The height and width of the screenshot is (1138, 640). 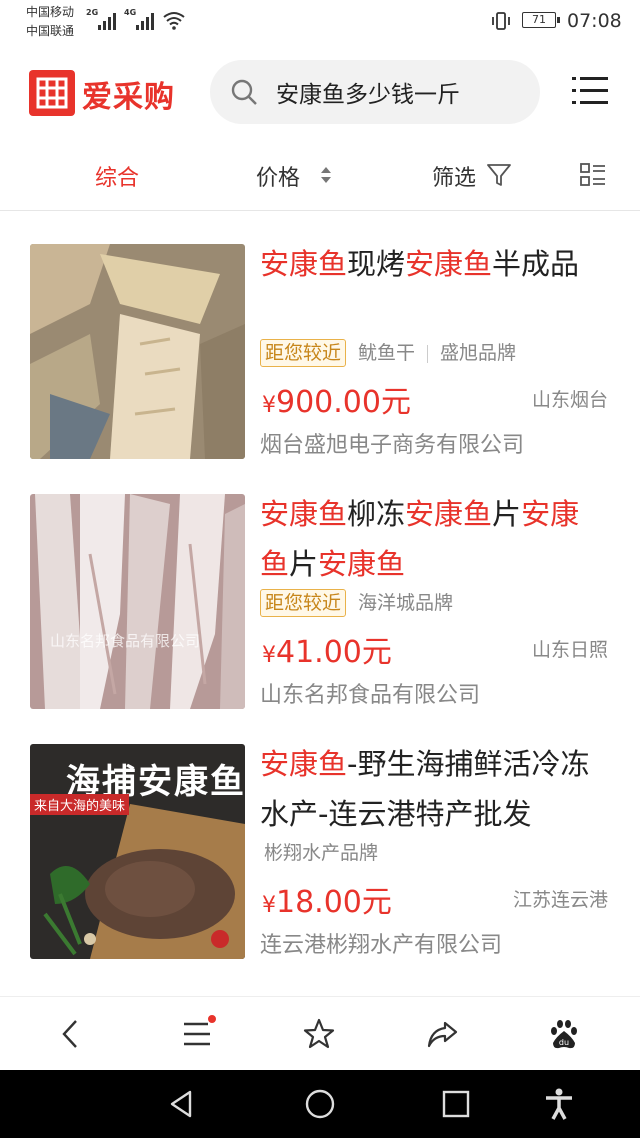 I want to click on network-type-2: 4G, so click(x=130, y=12).